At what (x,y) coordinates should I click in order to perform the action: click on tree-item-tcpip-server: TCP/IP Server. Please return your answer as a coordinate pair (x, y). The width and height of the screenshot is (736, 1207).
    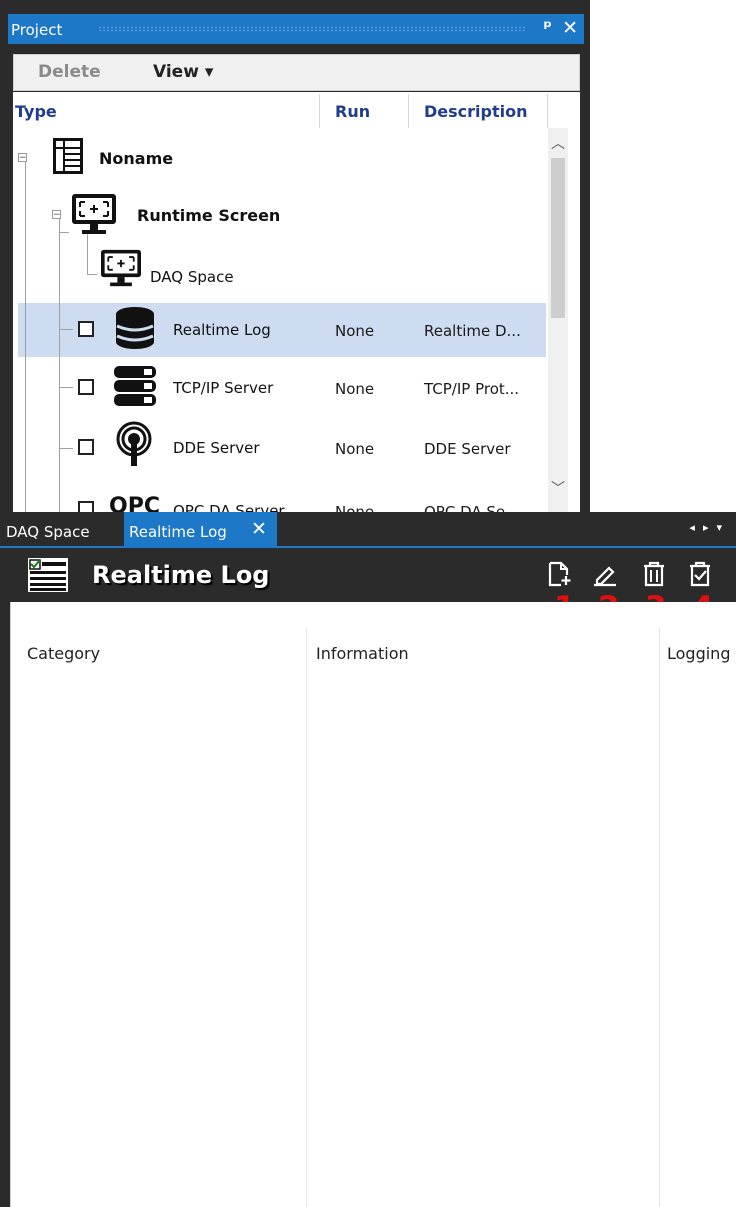
    Looking at the image, I should click on (223, 388).